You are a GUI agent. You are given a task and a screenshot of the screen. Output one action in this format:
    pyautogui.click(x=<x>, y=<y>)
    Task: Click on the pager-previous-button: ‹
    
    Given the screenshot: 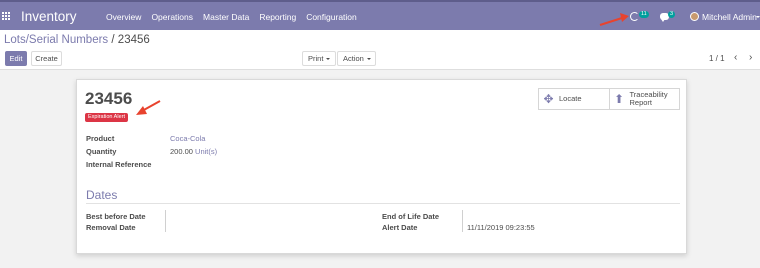 What is the action you would take?
    pyautogui.click(x=735, y=58)
    